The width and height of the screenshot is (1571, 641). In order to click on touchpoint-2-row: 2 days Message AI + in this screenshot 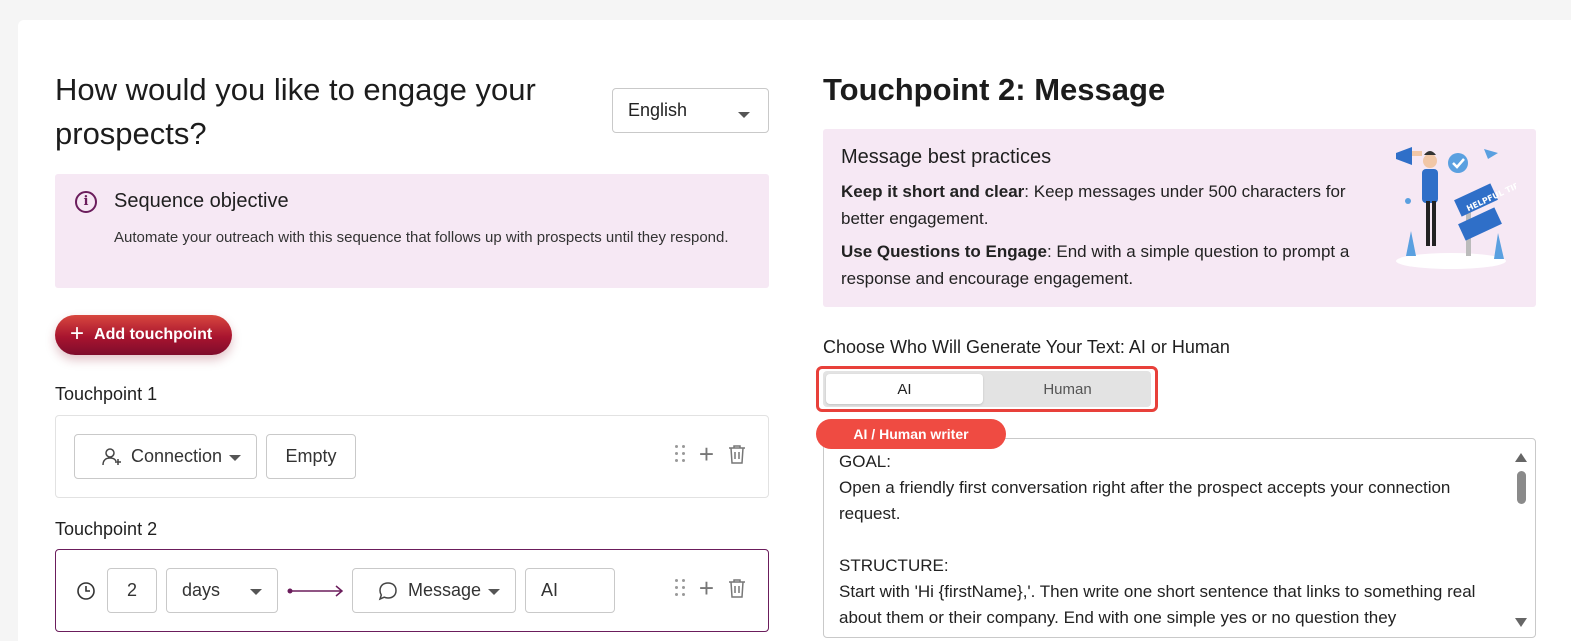, I will do `click(412, 590)`.